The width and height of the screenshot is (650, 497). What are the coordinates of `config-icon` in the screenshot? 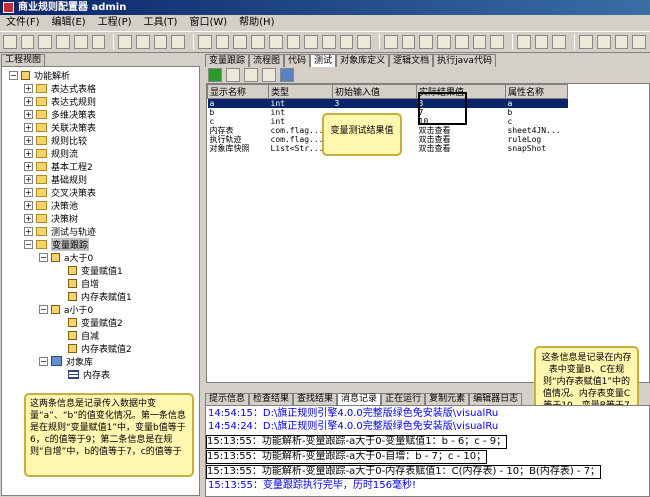 It's located at (559, 42).